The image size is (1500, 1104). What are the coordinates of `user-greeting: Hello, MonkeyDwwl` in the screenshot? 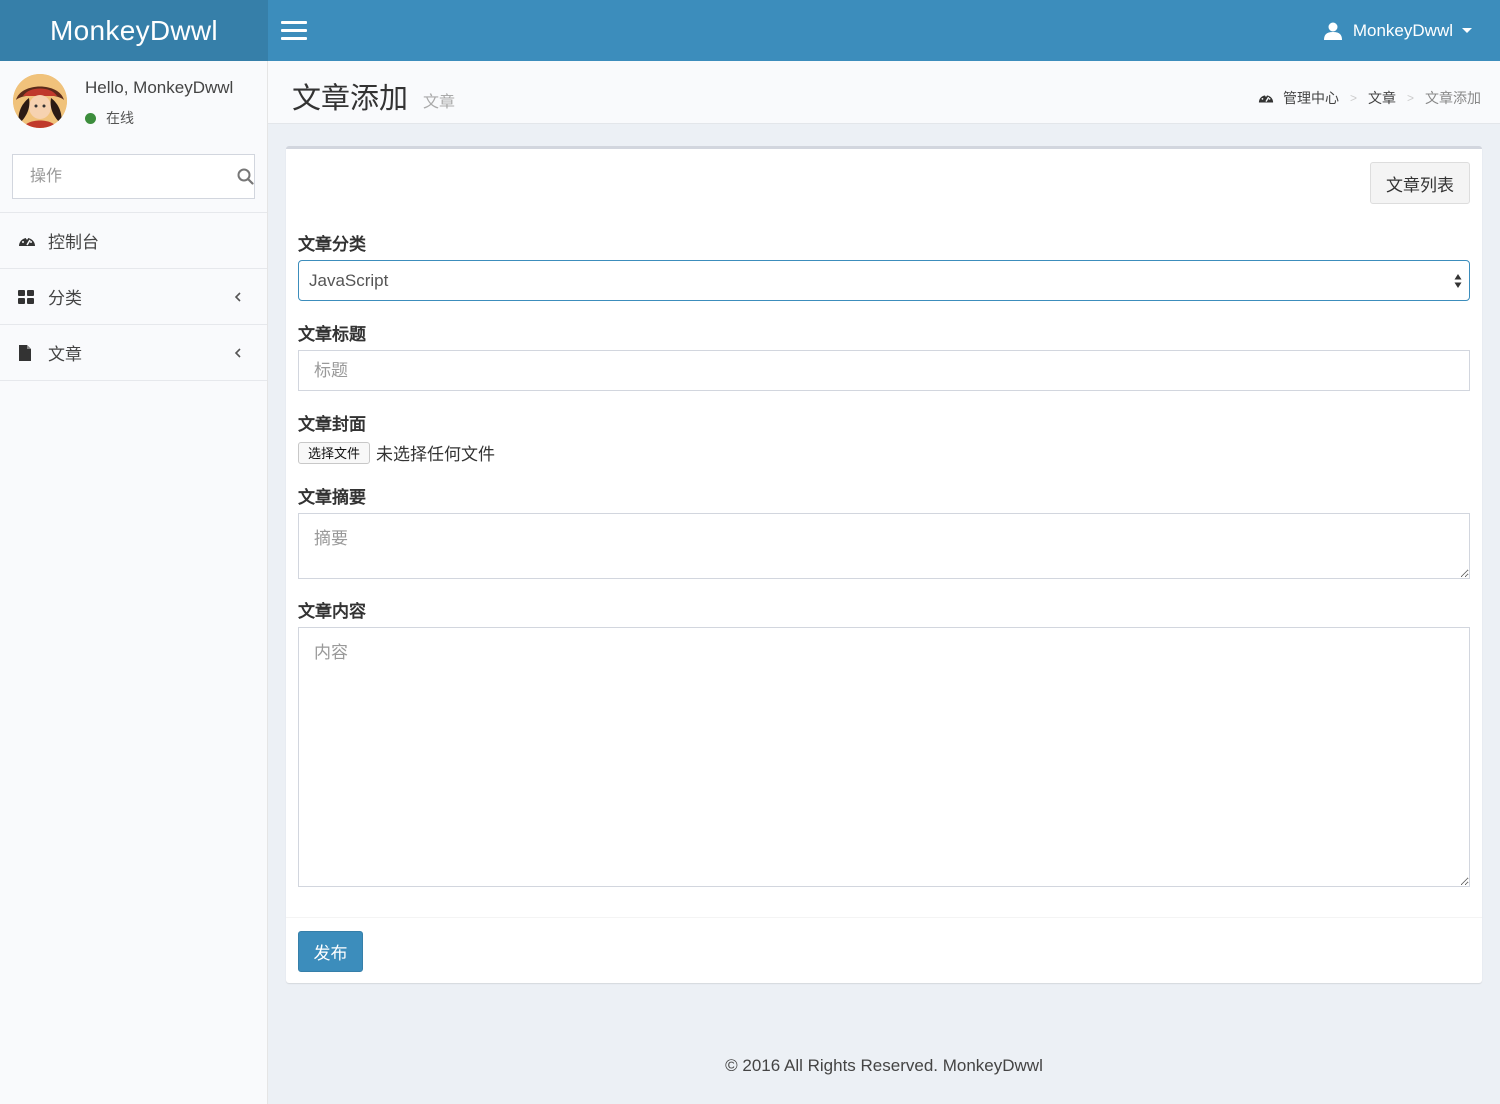 It's located at (159, 87).